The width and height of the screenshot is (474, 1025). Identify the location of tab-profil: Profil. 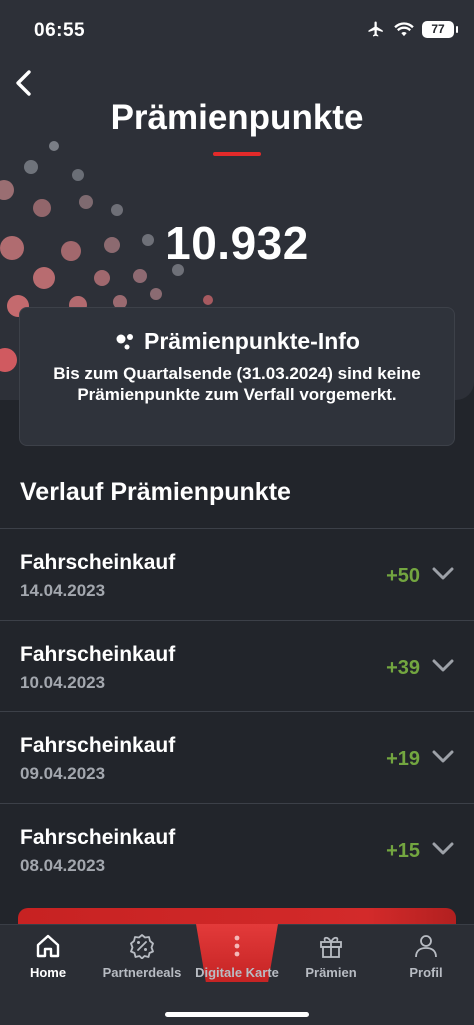
(426, 956).